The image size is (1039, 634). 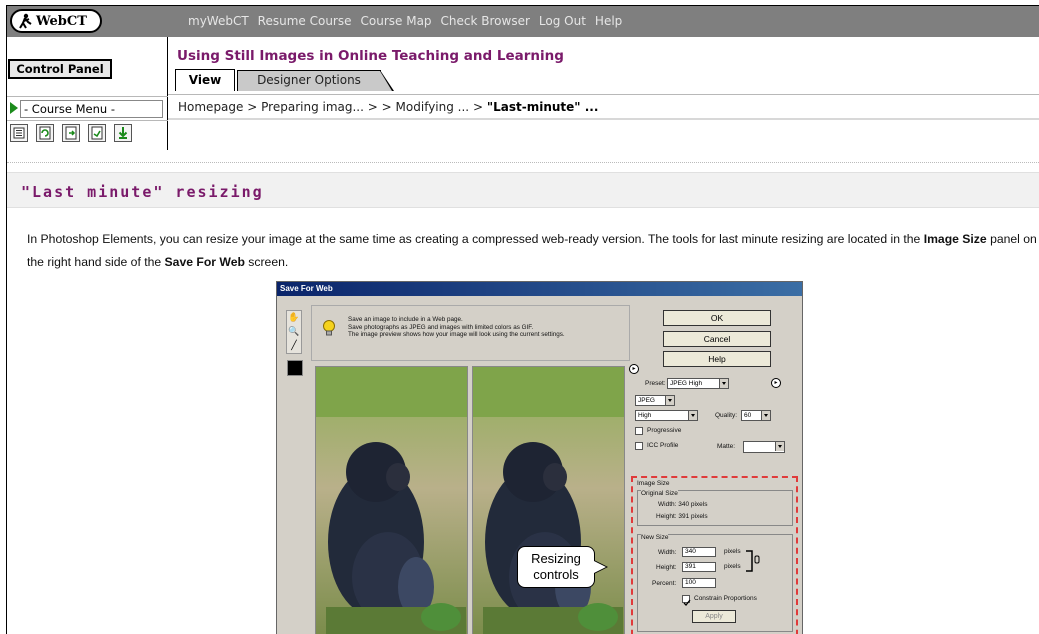 I want to click on screenshot-title: Save For Web, so click(x=539, y=289).